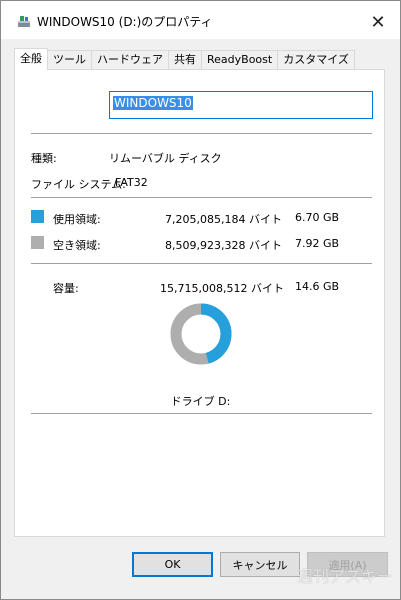  Describe the element at coordinates (165, 158) in the screenshot. I see `type-value: リムーバブル ディスク` at that location.